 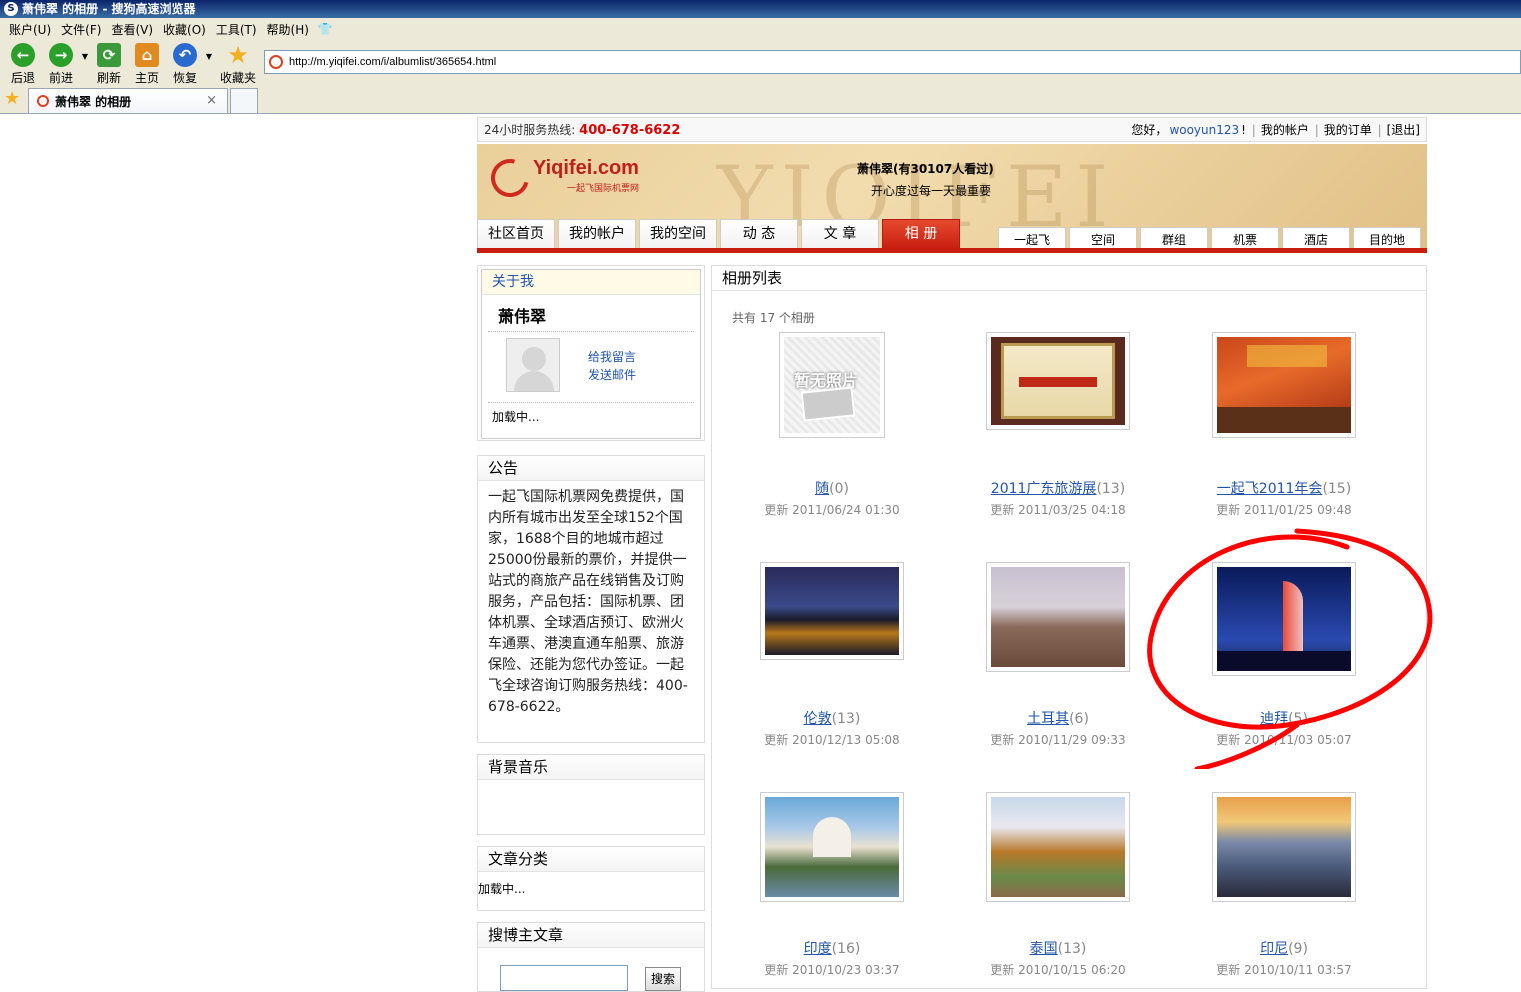 I want to click on restore-button: ↶ 恢复, so click(x=185, y=63).